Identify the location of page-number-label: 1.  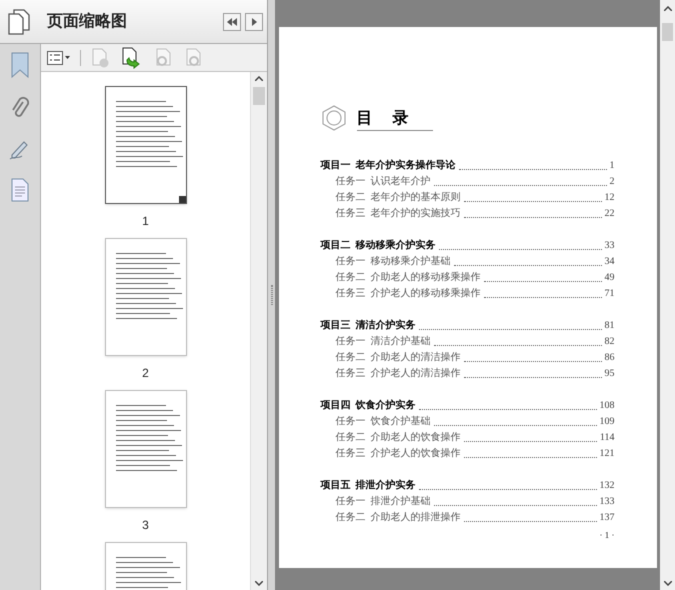
(145, 221).